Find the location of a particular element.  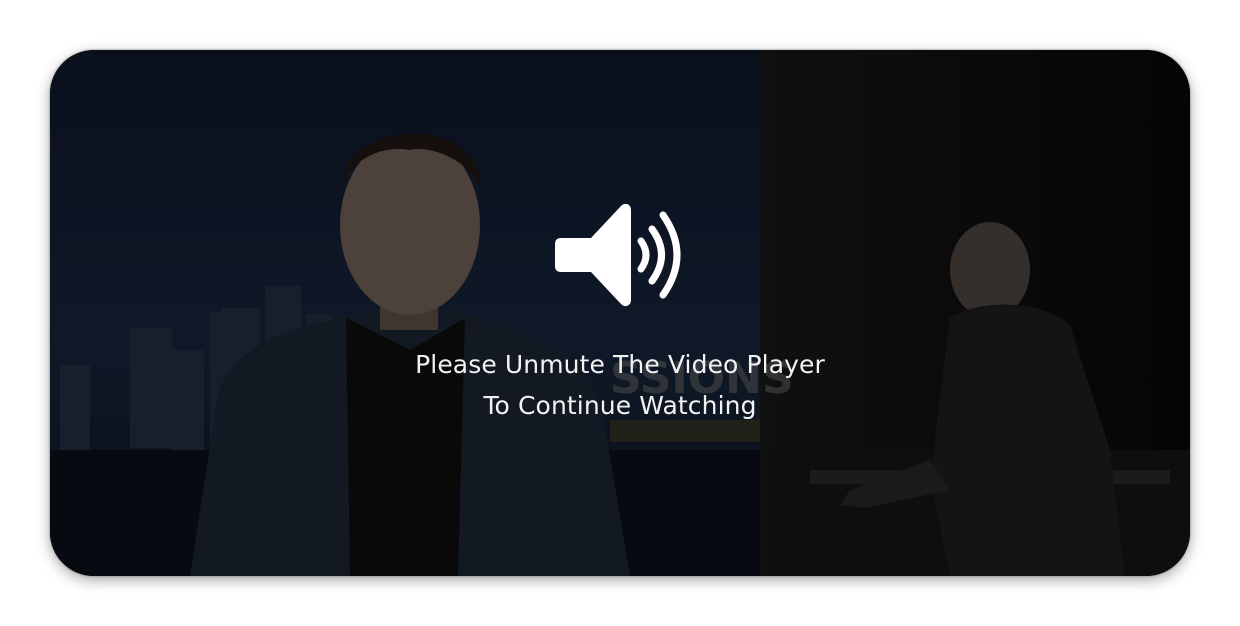

unmute-message-line-2: To Continue Watching is located at coordinates (620, 405).